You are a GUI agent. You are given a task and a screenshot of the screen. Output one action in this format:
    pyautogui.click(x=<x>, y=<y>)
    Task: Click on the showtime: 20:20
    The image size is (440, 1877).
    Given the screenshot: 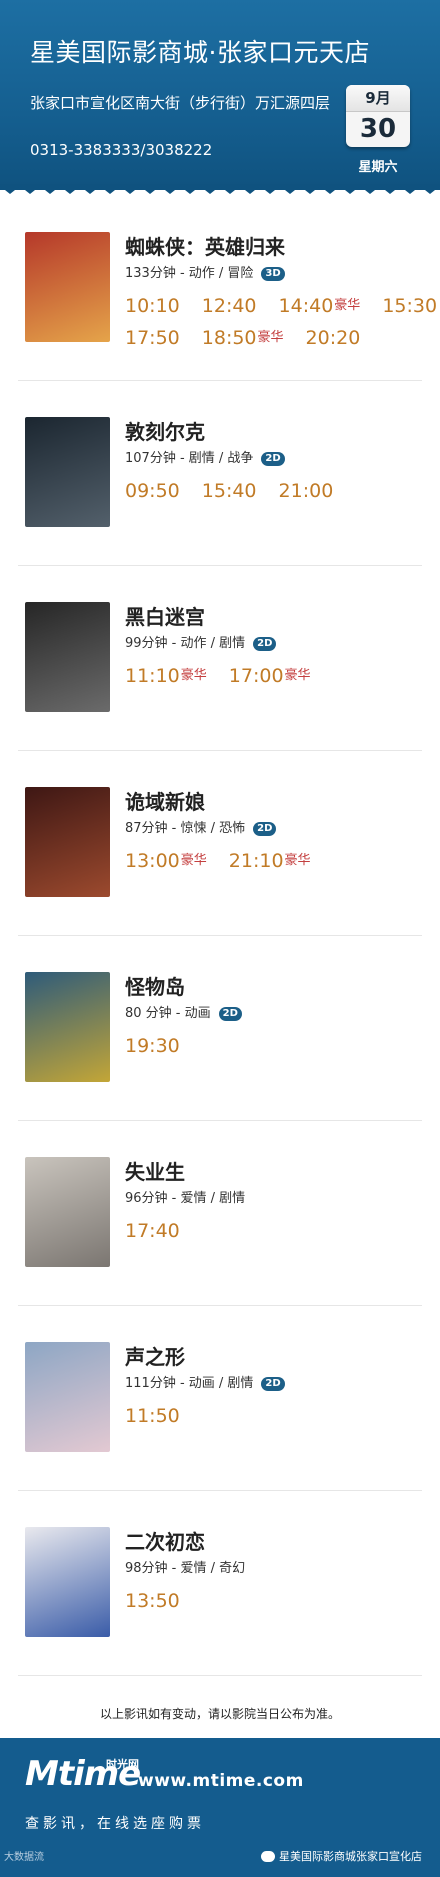 What is the action you would take?
    pyautogui.click(x=333, y=338)
    